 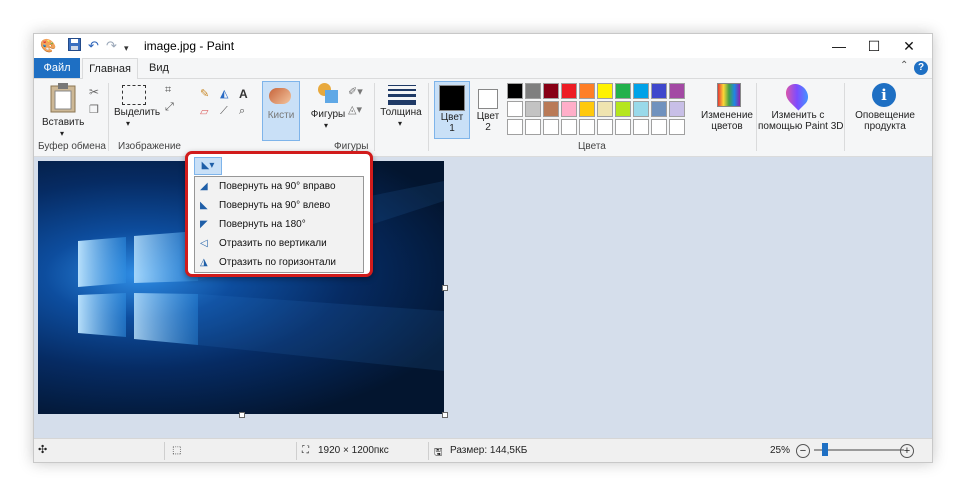 What do you see at coordinates (137, 111) in the screenshot?
I see `select-button: Выделить ▾` at bounding box center [137, 111].